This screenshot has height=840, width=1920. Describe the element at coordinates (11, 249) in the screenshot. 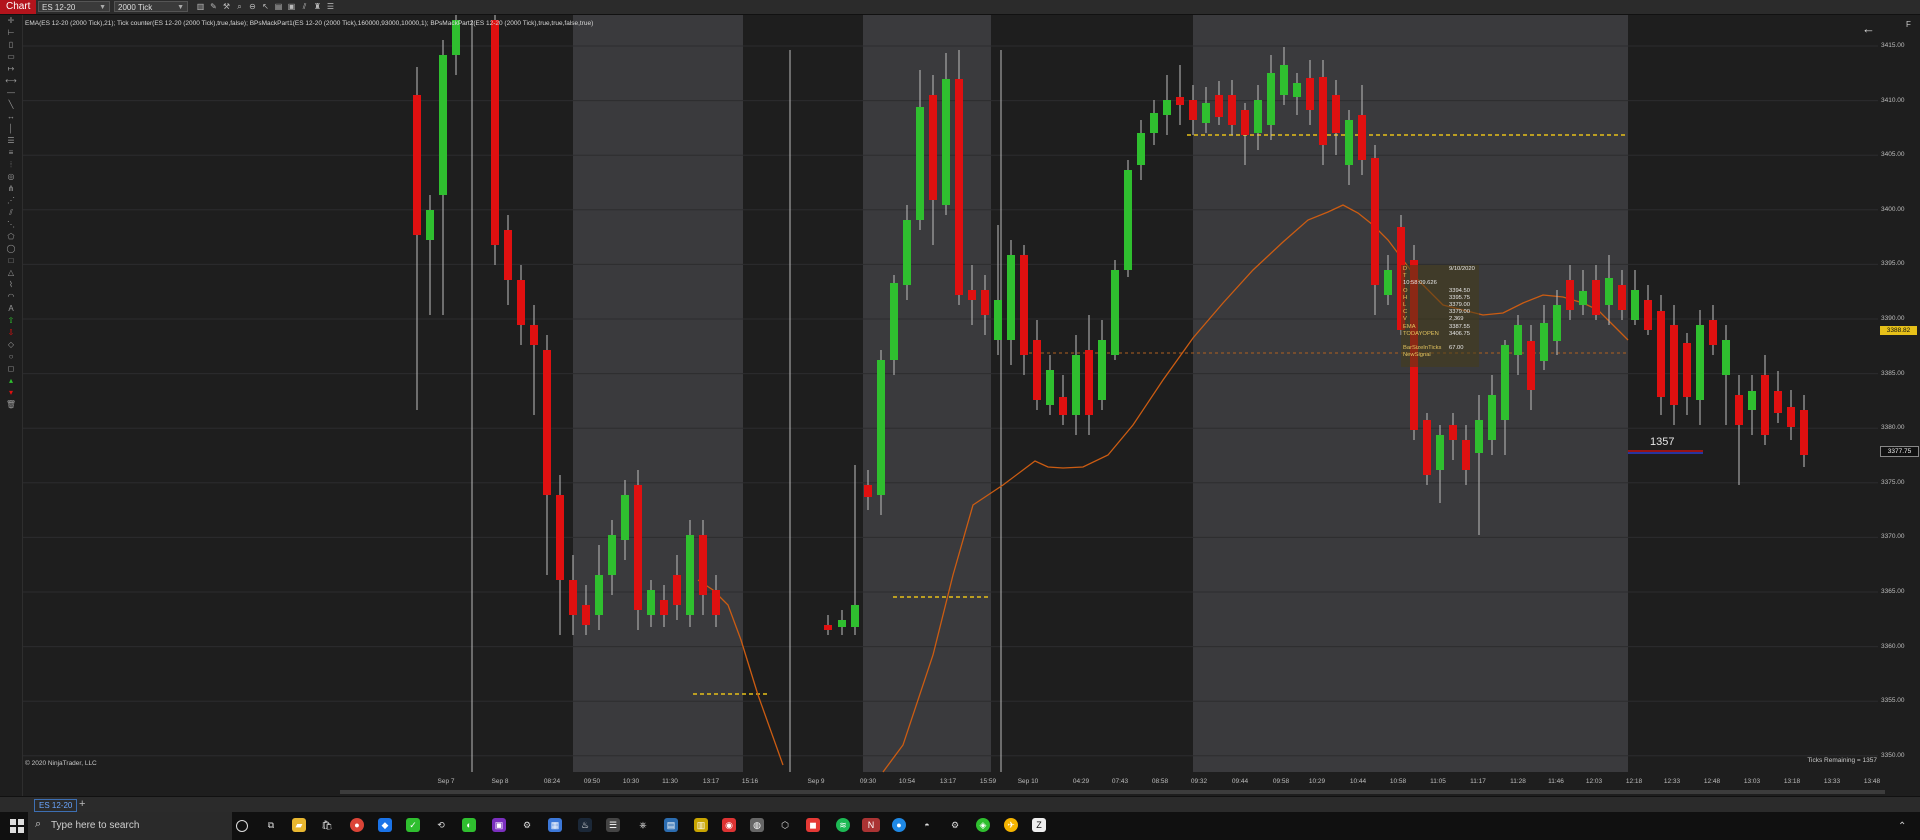

I see `ellipse-icon: ◯` at that location.